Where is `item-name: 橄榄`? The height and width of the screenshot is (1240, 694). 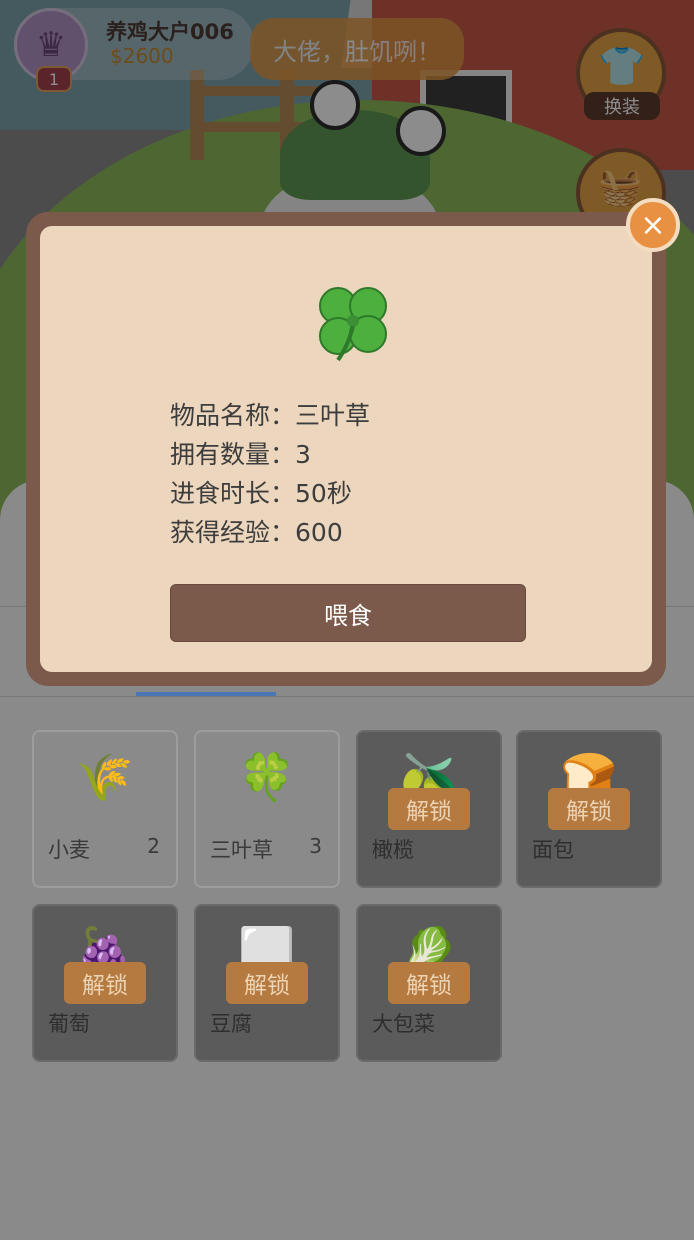
item-name: 橄榄 is located at coordinates (393, 850).